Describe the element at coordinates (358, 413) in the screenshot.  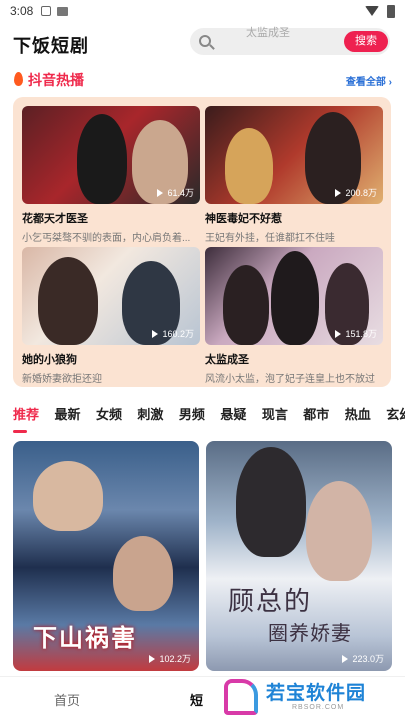
I see `tab-hot-blood: 热血` at that location.